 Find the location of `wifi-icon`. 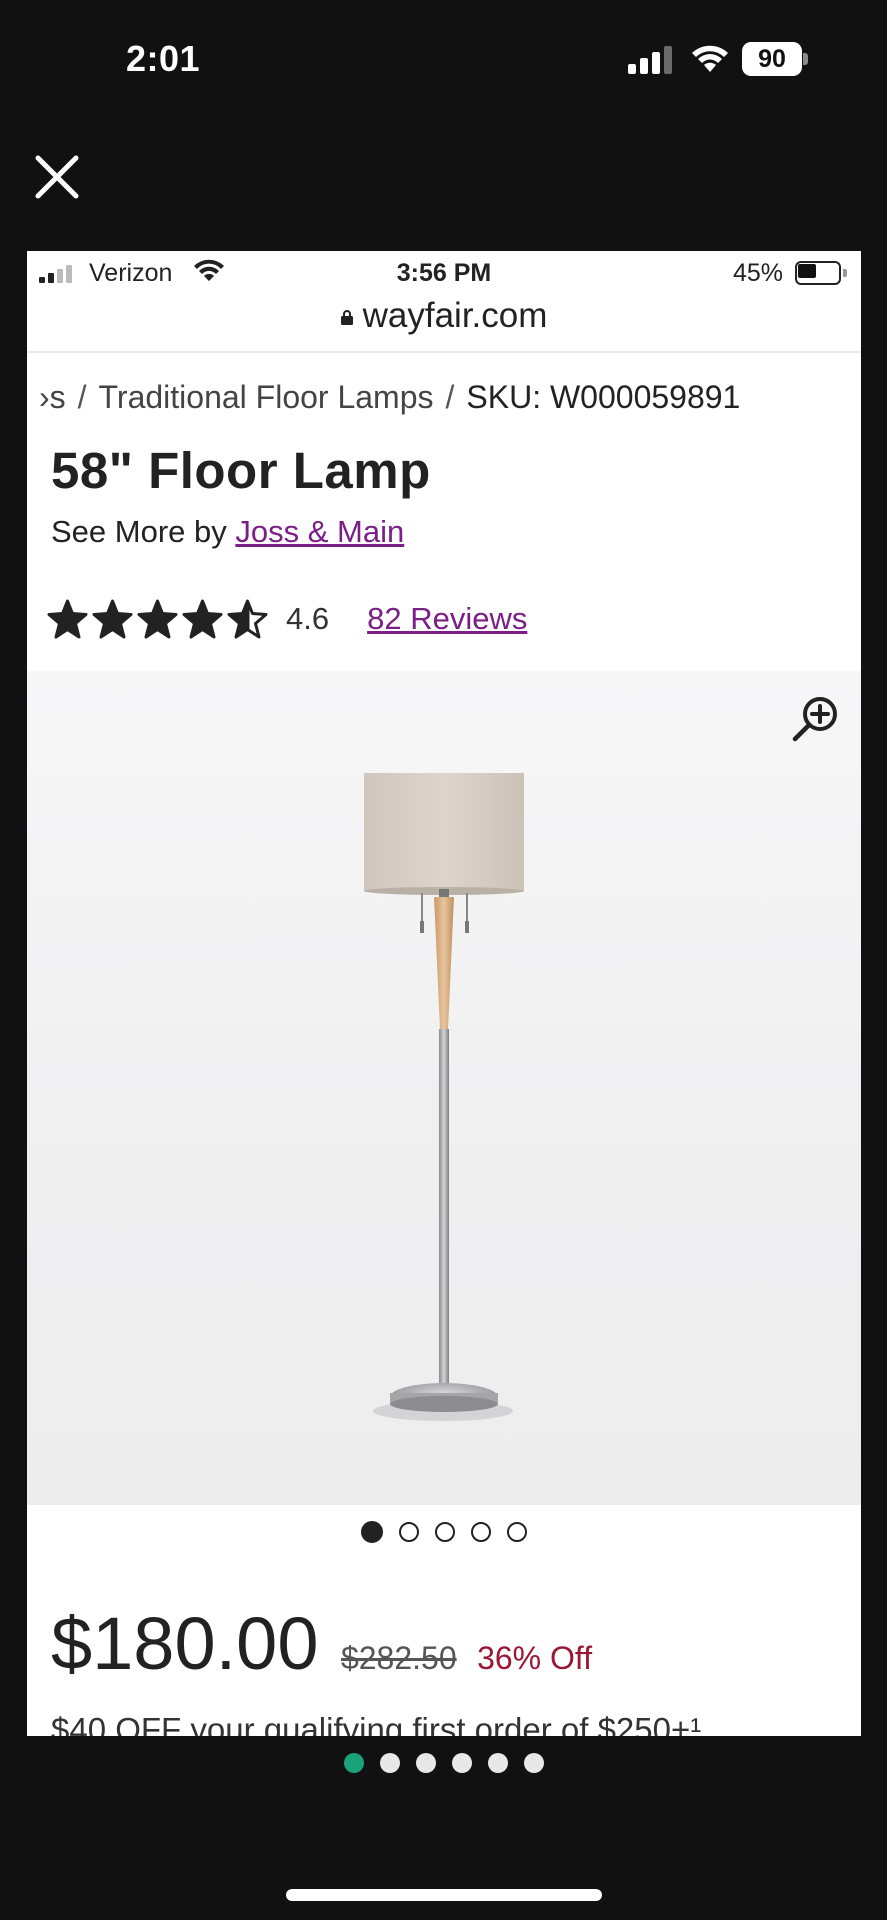

wifi-icon is located at coordinates (710, 58).